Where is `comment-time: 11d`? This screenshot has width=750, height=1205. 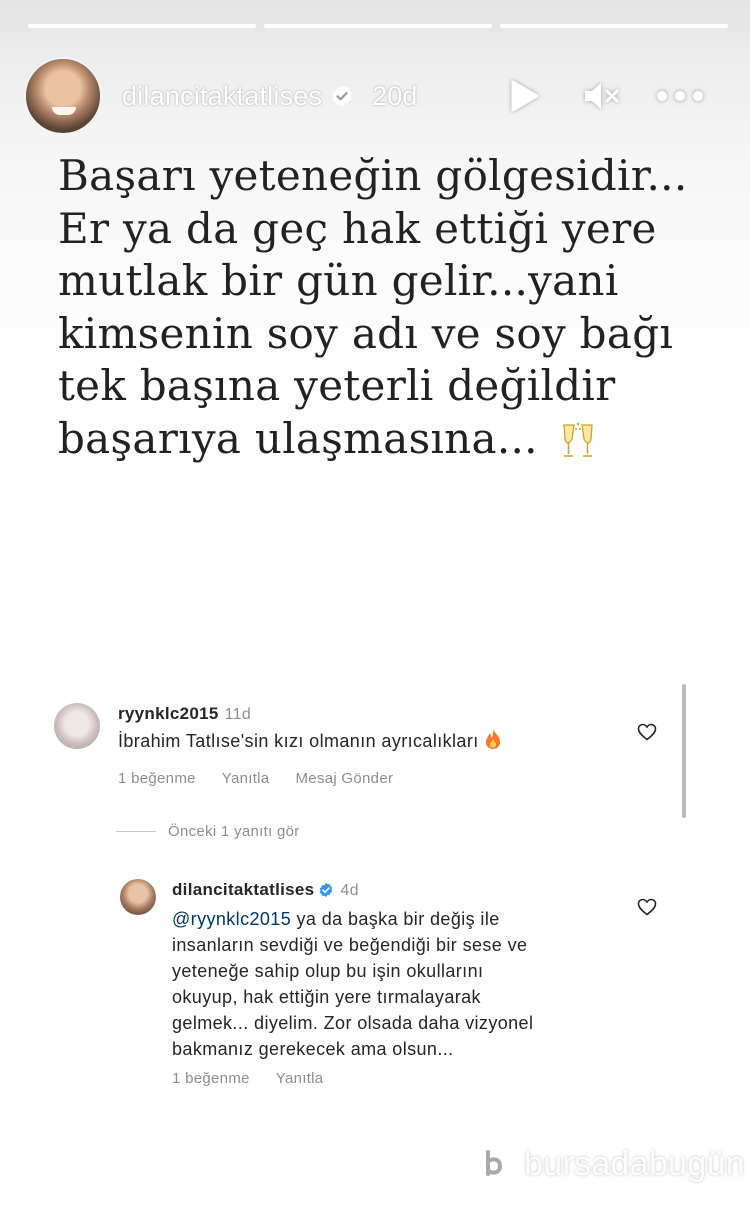
comment-time: 11d is located at coordinates (238, 714).